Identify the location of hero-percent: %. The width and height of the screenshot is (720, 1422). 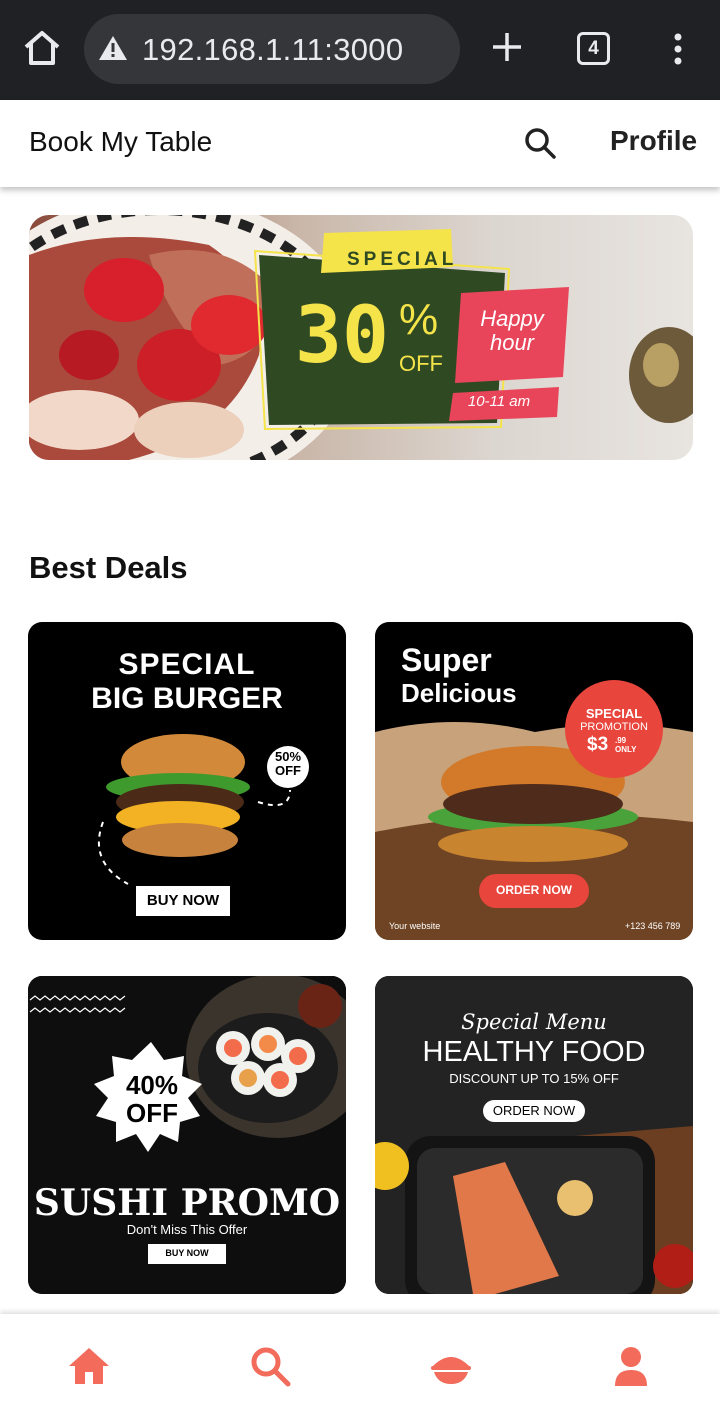
(419, 319).